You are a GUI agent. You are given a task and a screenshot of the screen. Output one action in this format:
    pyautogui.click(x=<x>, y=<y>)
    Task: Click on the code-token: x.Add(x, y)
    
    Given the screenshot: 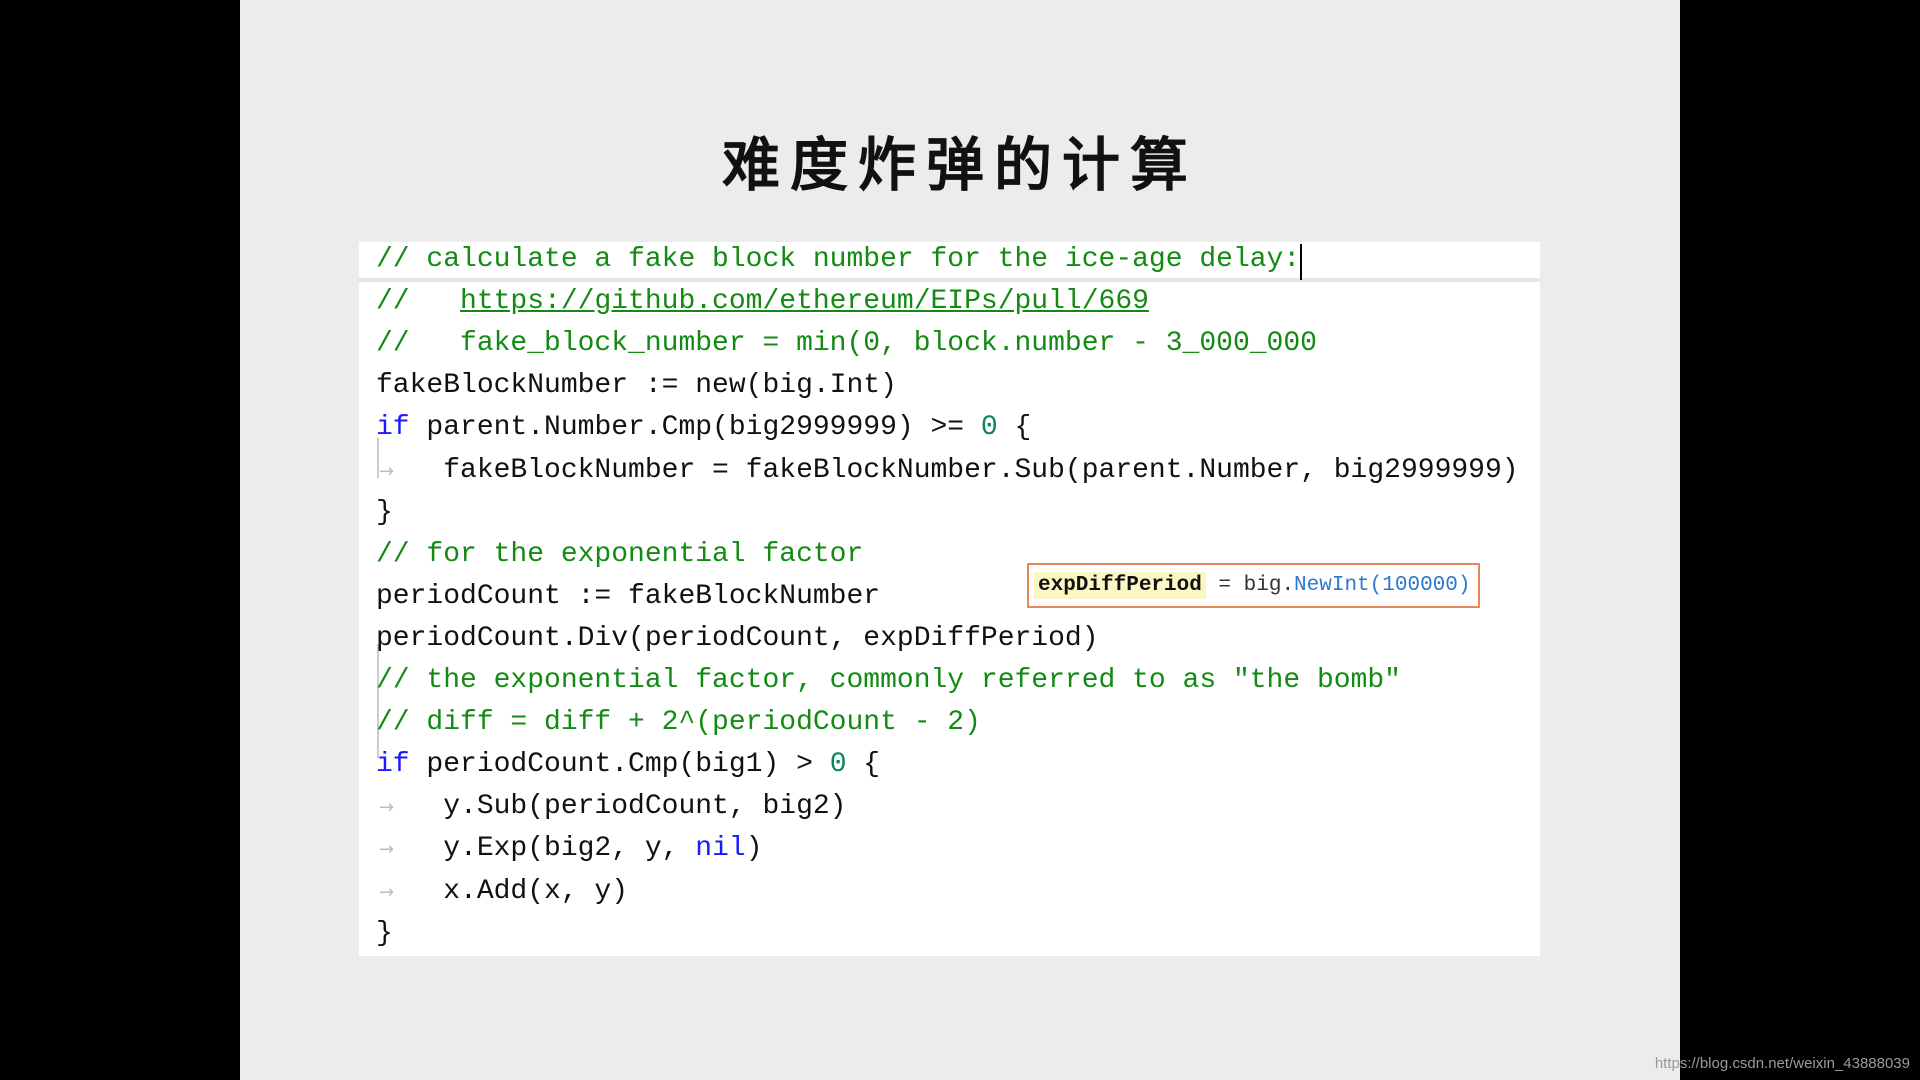 What is the action you would take?
    pyautogui.click(x=502, y=891)
    